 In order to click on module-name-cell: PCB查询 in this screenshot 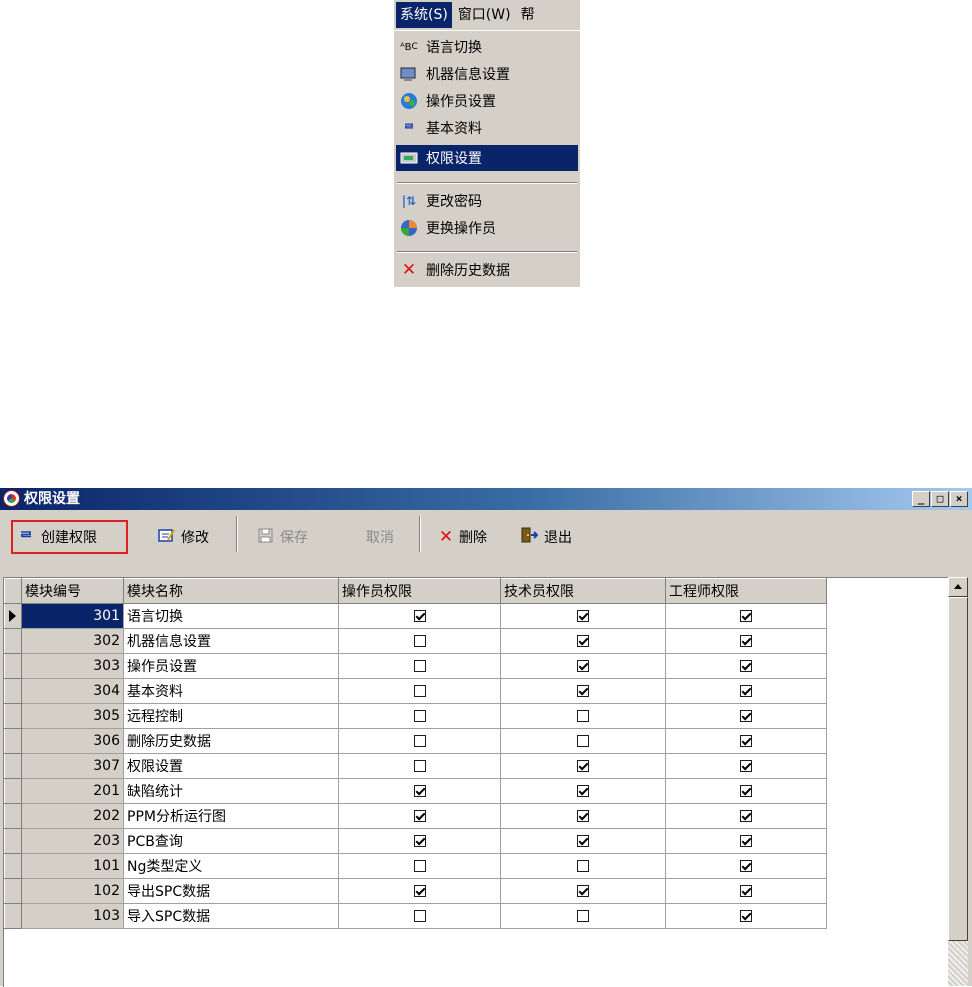, I will do `click(231, 841)`.